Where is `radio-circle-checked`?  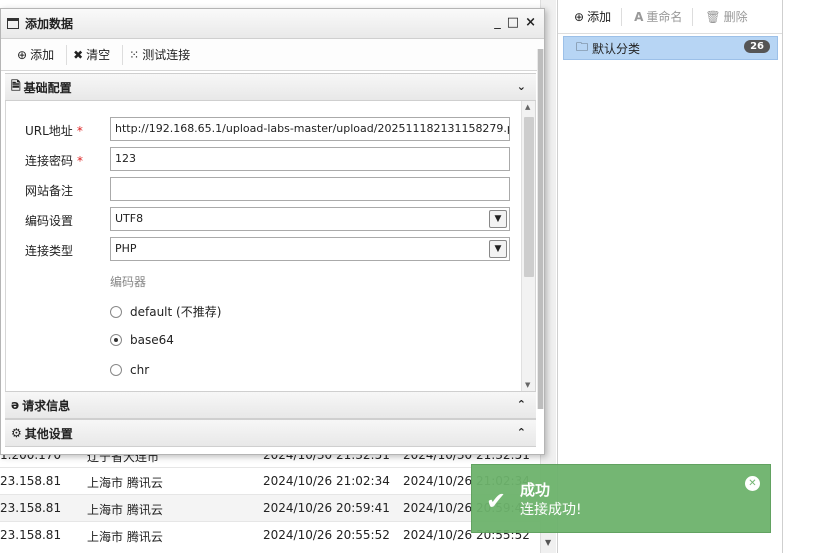
radio-circle-checked is located at coordinates (116, 340).